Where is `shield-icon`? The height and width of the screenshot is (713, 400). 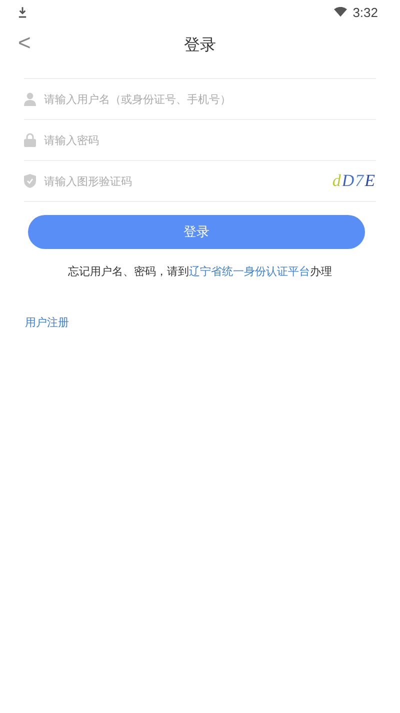 shield-icon is located at coordinates (30, 181).